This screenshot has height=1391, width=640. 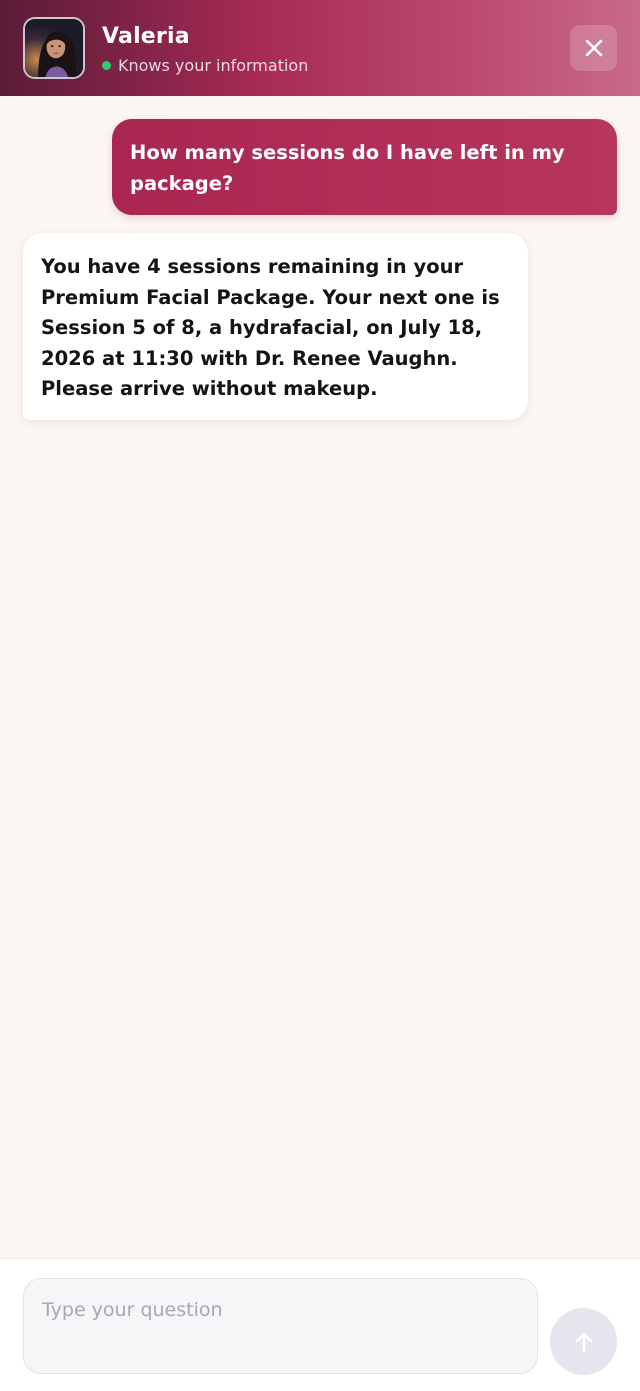 I want to click on send-button, so click(x=583, y=1341).